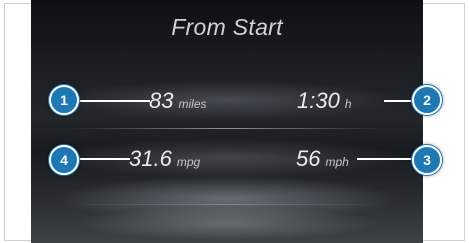 This screenshot has height=243, width=469. What do you see at coordinates (427, 100) in the screenshot?
I see `callout-2-badge: 2` at bounding box center [427, 100].